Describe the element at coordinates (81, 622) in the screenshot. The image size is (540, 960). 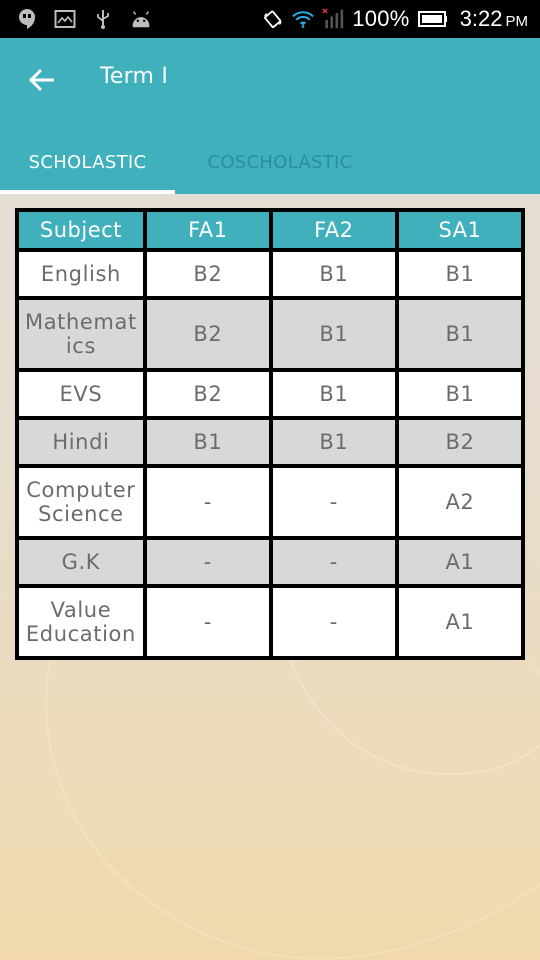
I see `subject-cell: Value Education` at that location.